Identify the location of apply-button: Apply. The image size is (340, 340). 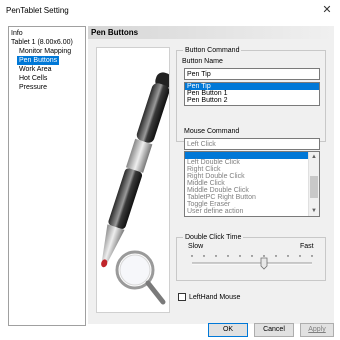
(317, 330).